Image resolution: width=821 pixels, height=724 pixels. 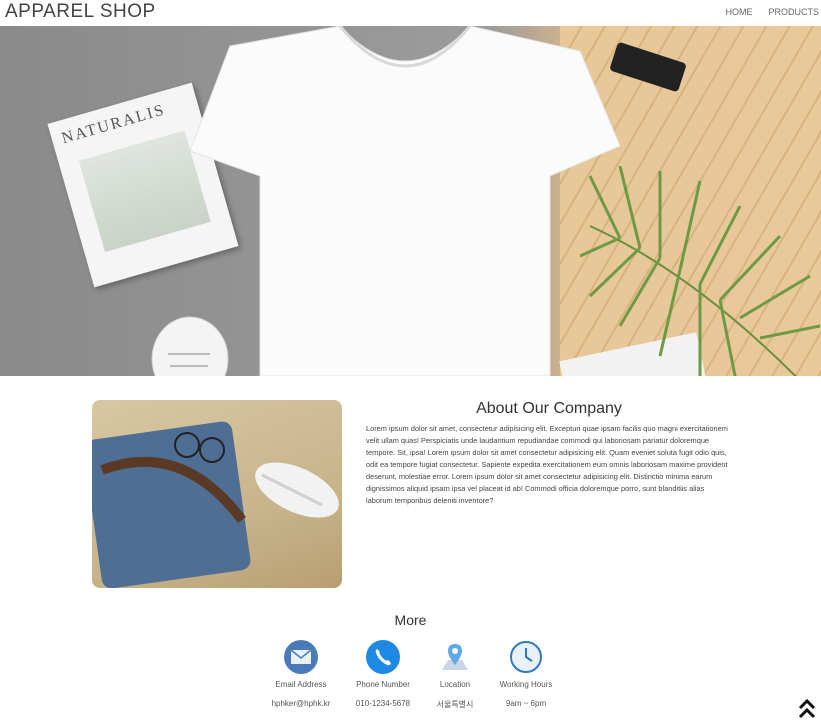 I want to click on location-icon, so click(x=455, y=657).